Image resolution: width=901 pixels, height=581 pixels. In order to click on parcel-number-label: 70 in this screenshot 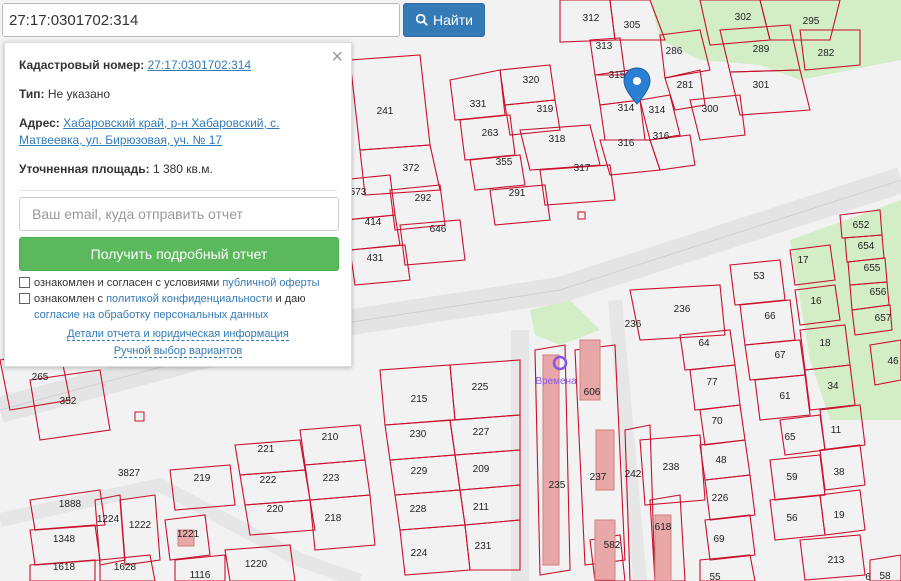, I will do `click(717, 421)`.